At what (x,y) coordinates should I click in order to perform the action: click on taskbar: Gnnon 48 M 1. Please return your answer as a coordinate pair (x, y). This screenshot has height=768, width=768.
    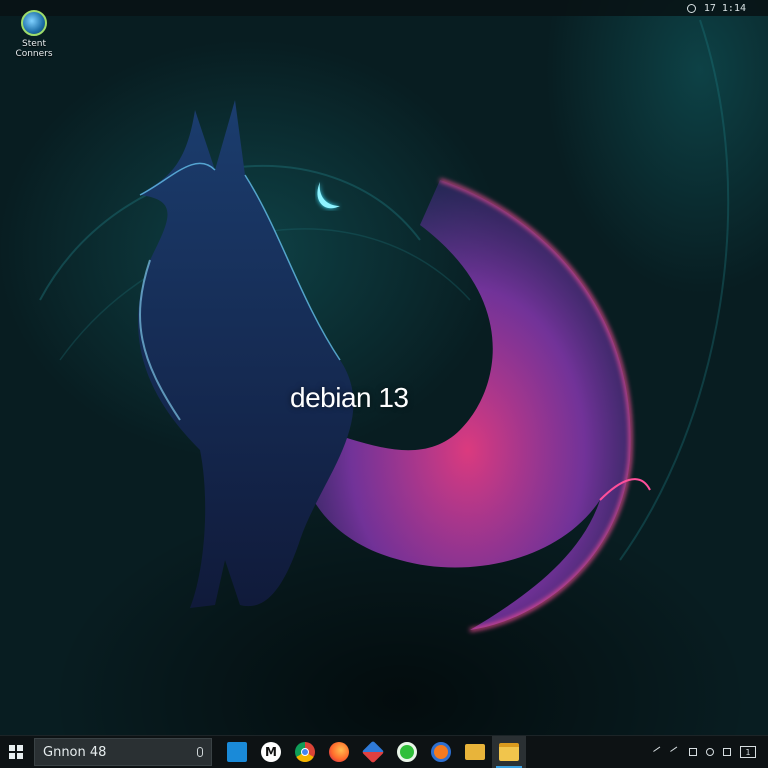
    Looking at the image, I should click on (384, 751).